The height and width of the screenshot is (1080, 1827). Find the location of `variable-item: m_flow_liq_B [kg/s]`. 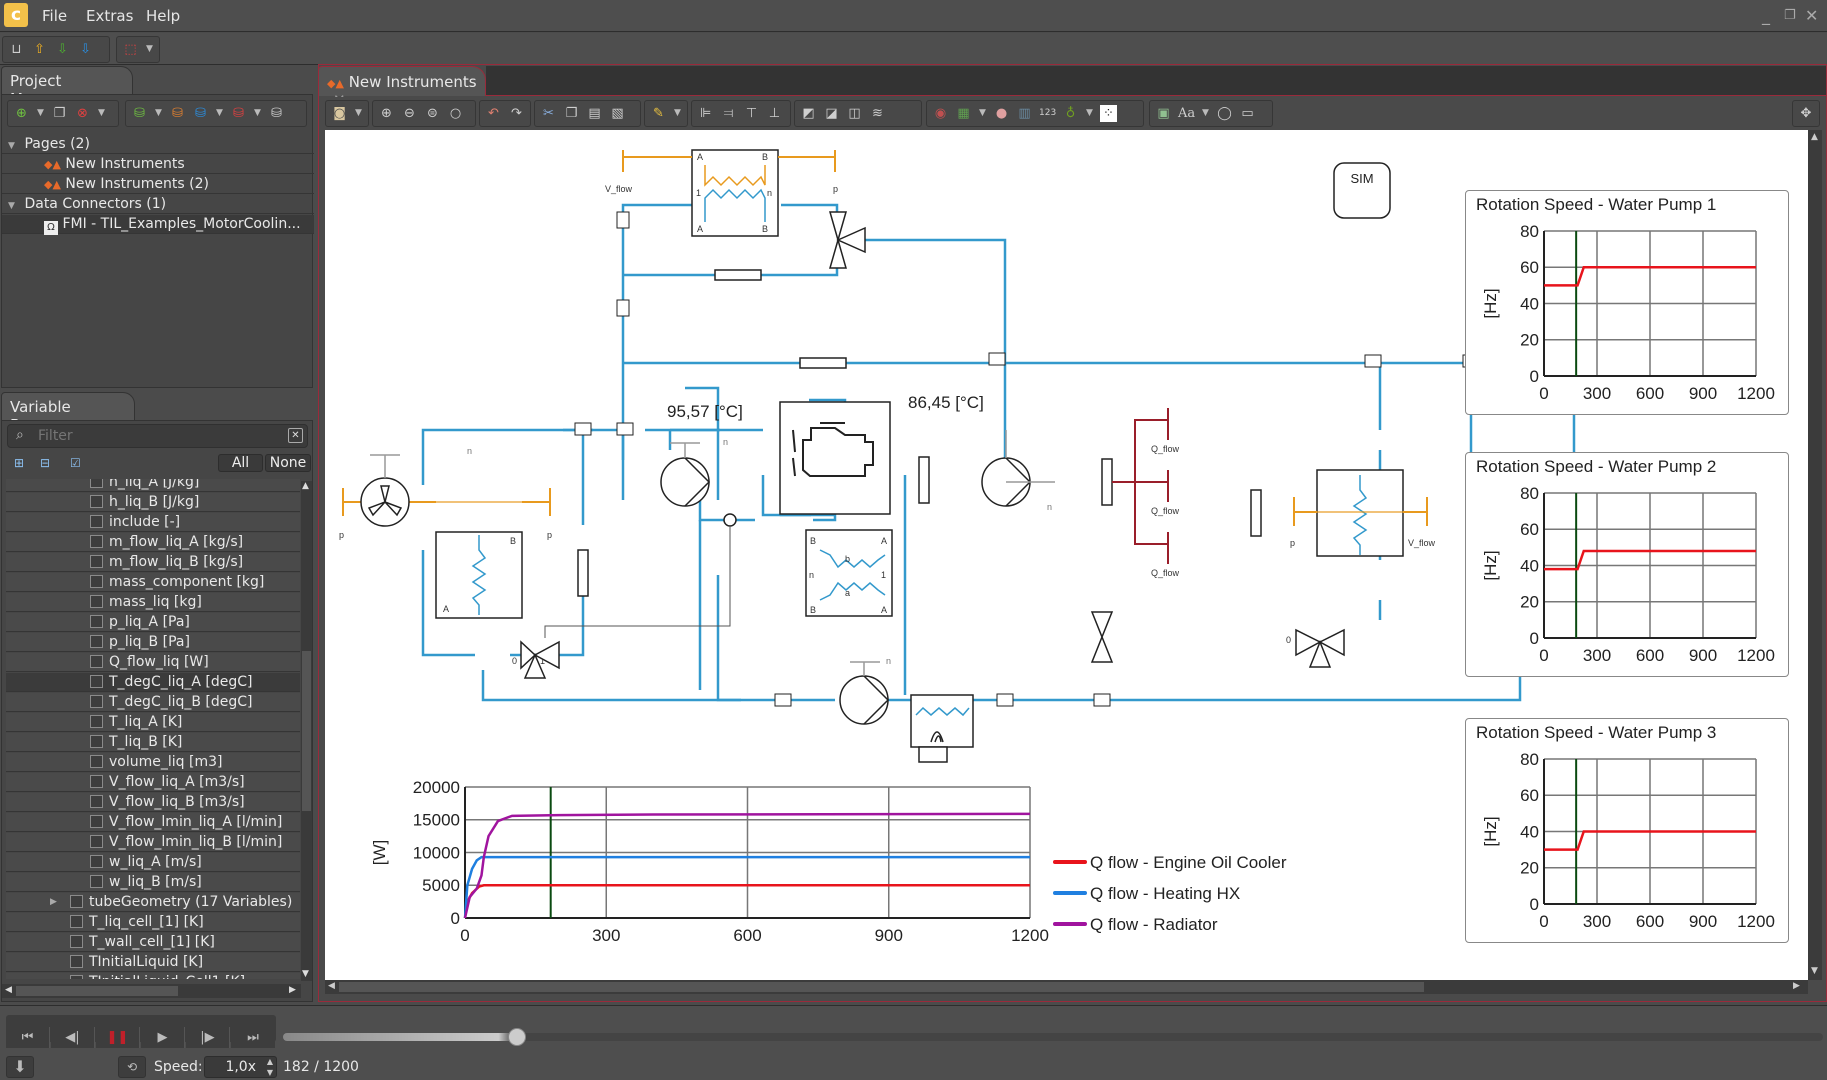

variable-item: m_flow_liq_B [kg/s] is located at coordinates (153, 562).